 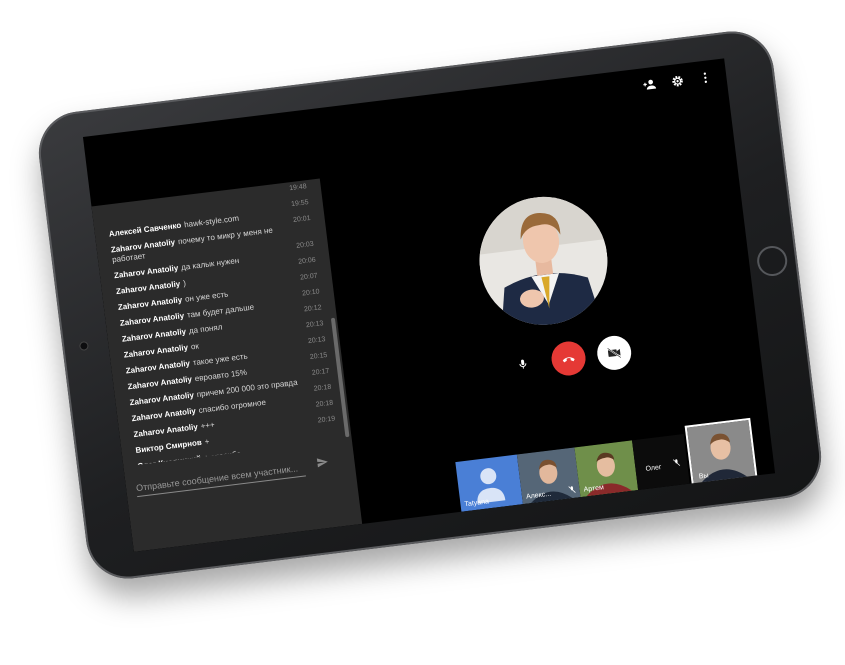 I want to click on chat-timestamp: 19:55, so click(x=300, y=204).